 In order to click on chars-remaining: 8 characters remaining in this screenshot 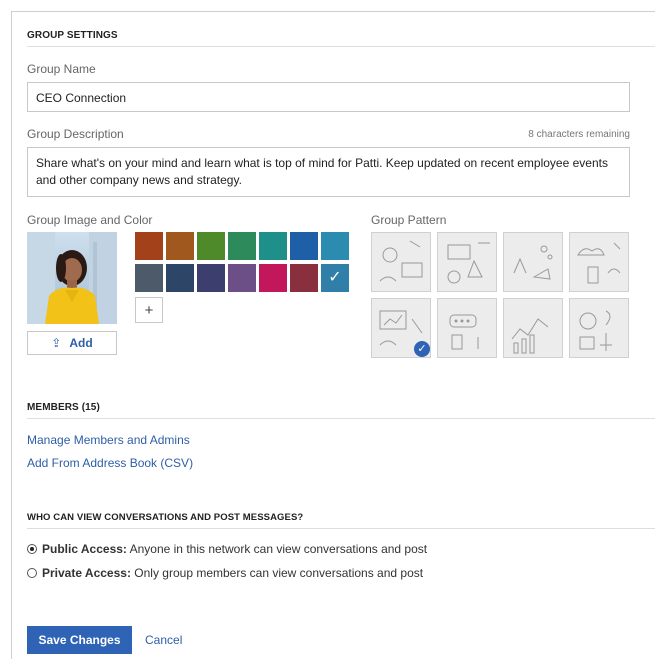, I will do `click(579, 134)`.